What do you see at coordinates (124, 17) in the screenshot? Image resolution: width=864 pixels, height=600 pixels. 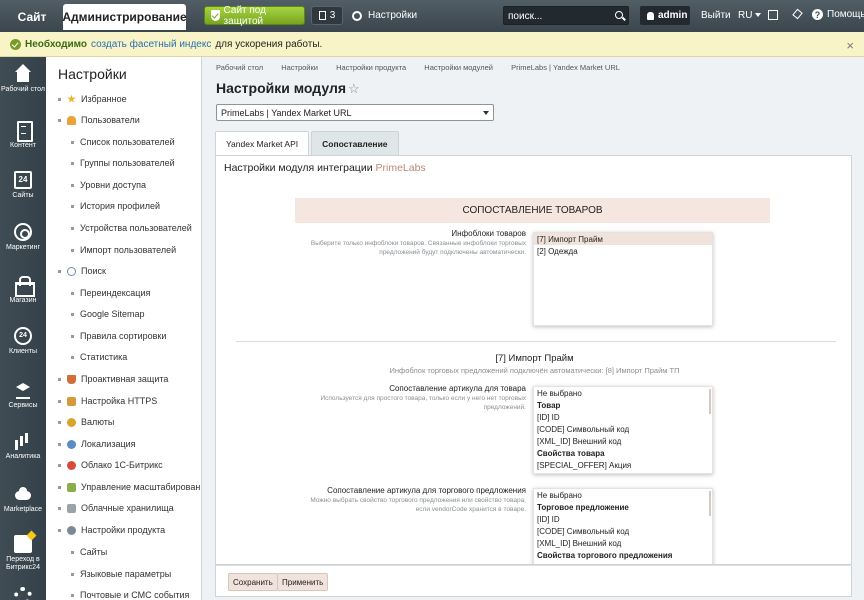 I see `admin-tab: Администрирование` at bounding box center [124, 17].